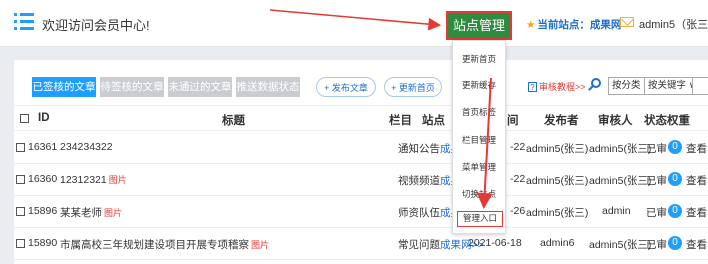 The width and height of the screenshot is (708, 264). Describe the element at coordinates (132, 87) in the screenshot. I see `tab-pending: 待签核的文章` at that location.